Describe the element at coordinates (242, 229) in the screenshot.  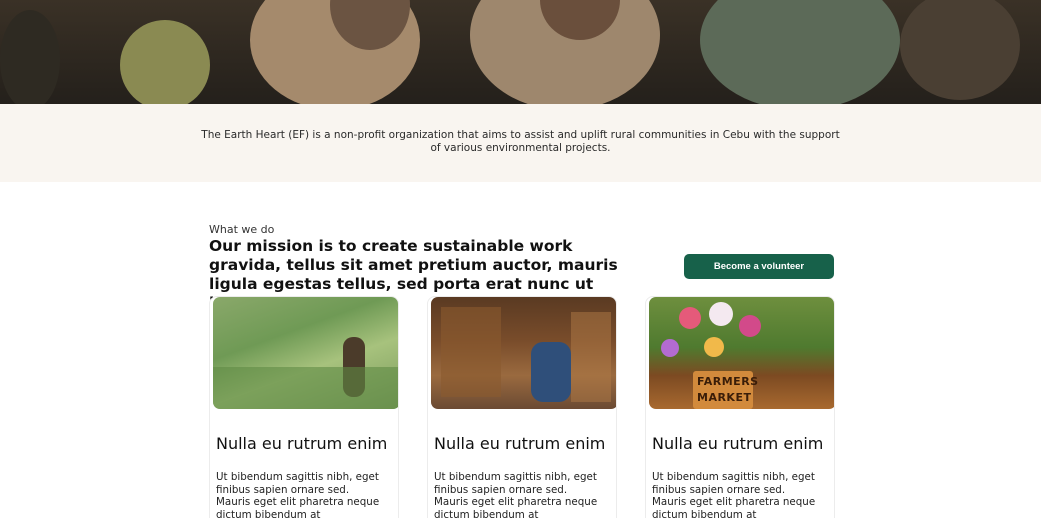
I see `section-eyebrow: What we do` at that location.